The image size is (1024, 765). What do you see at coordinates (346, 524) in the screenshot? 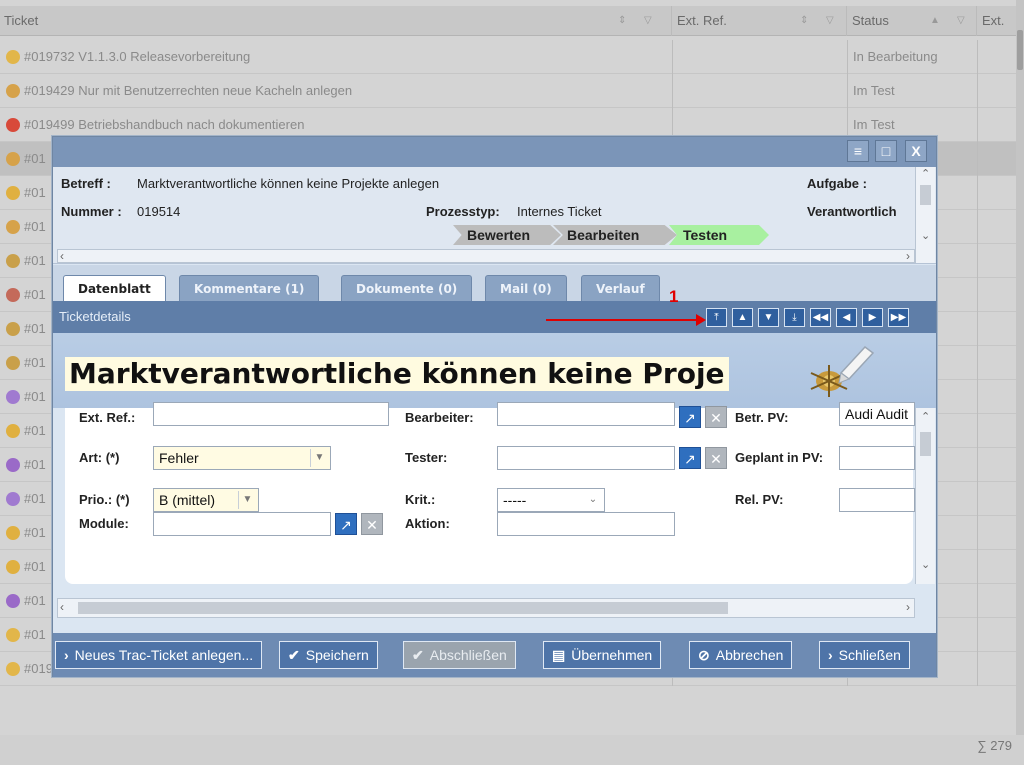
I see `select-module-icon: ↗` at bounding box center [346, 524].